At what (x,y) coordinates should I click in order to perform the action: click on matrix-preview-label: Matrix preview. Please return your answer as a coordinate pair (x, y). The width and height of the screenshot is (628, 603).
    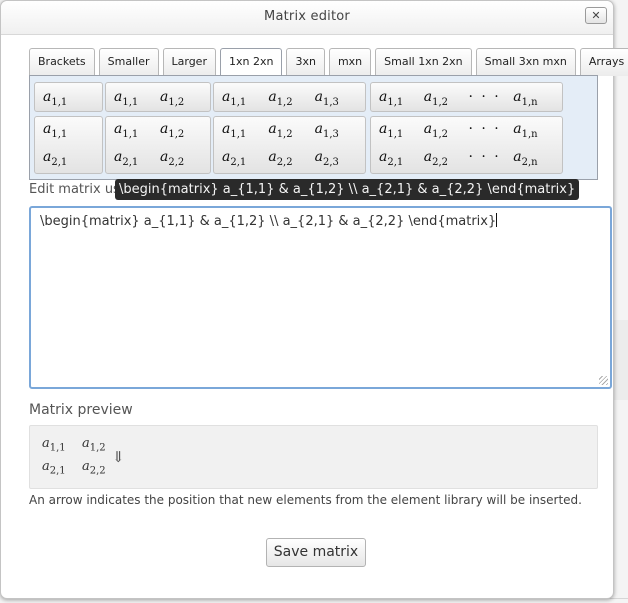
    Looking at the image, I should click on (81, 410).